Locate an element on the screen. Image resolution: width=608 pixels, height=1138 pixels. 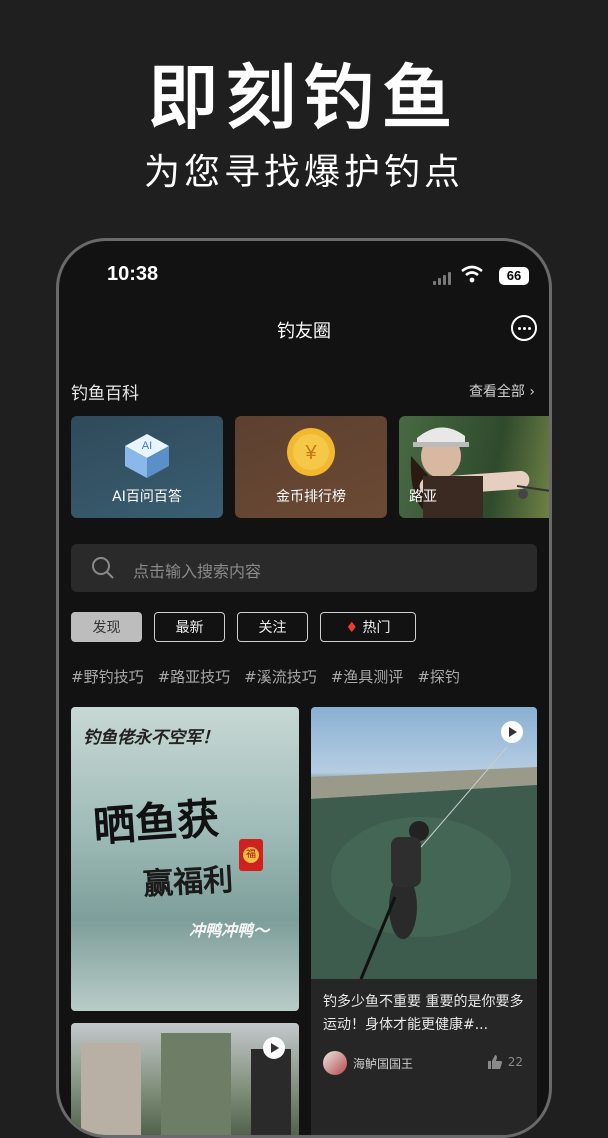
hero-title: 即刻钓鱼 is located at coordinates (304, 98).